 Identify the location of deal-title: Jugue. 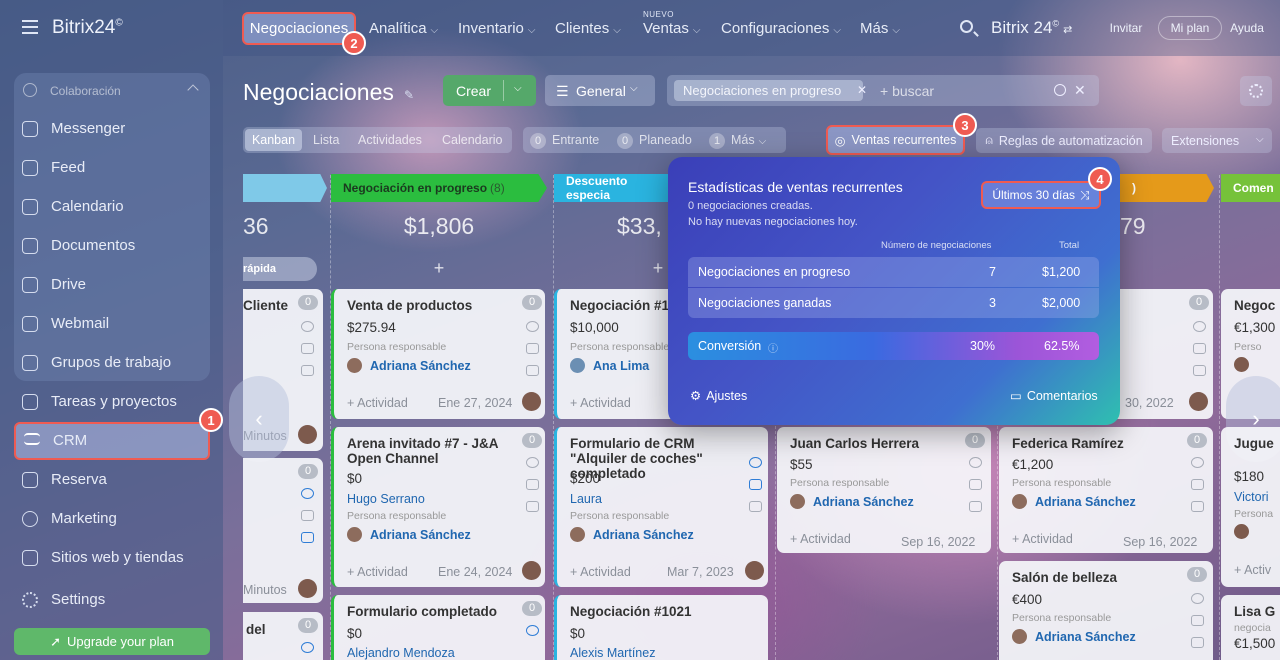
(1254, 443).